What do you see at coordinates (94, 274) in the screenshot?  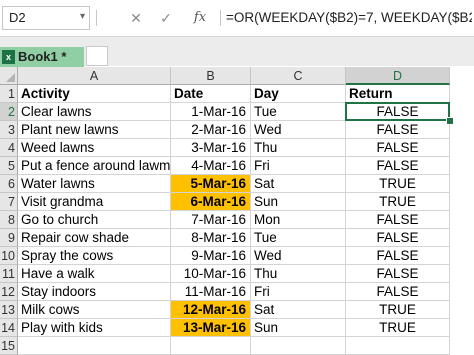 I see `activity-cell: Have a walk` at bounding box center [94, 274].